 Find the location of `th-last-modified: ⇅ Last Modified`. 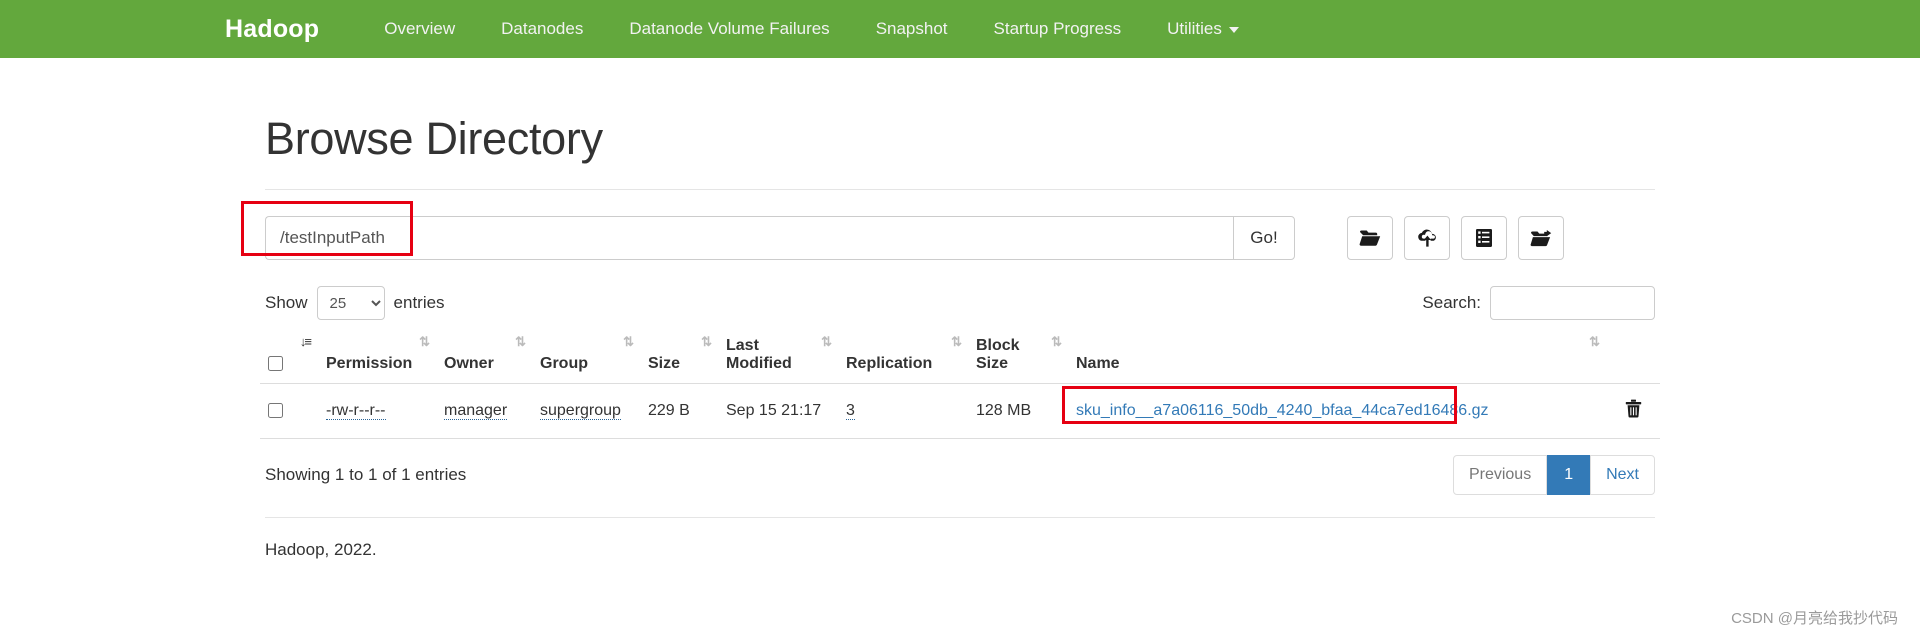

th-last-modified: ⇅ Last Modified is located at coordinates (778, 356).